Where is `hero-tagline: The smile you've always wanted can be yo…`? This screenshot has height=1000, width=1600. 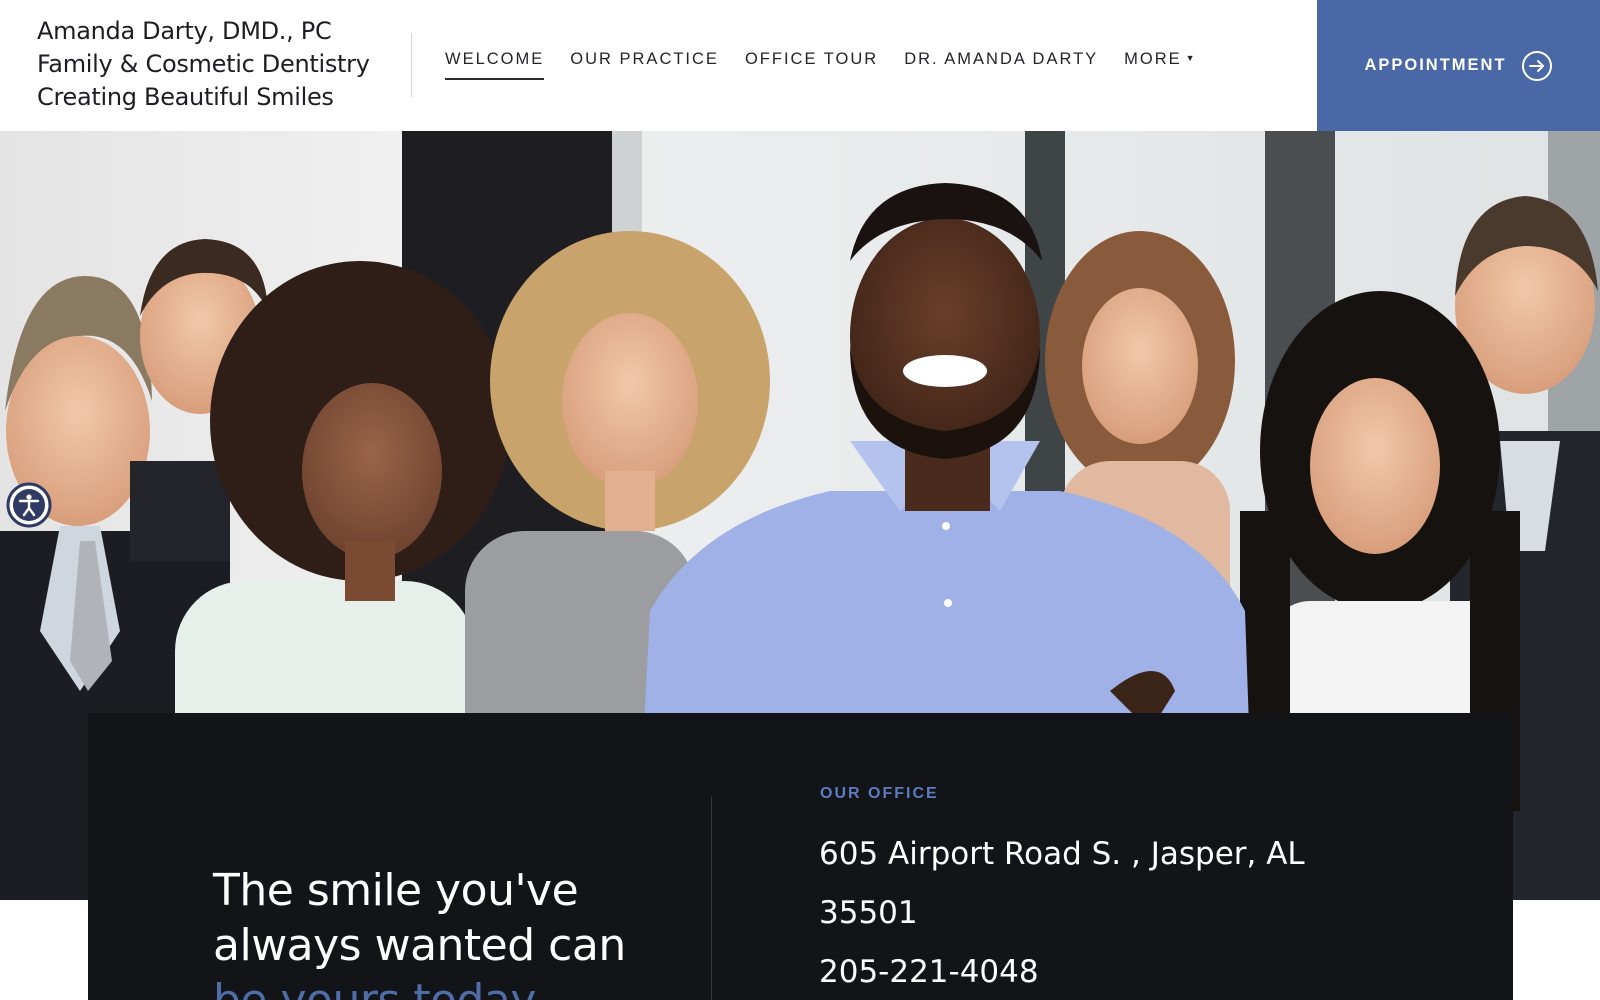 hero-tagline: The smile you've always wanted can be yo… is located at coordinates (443, 931).